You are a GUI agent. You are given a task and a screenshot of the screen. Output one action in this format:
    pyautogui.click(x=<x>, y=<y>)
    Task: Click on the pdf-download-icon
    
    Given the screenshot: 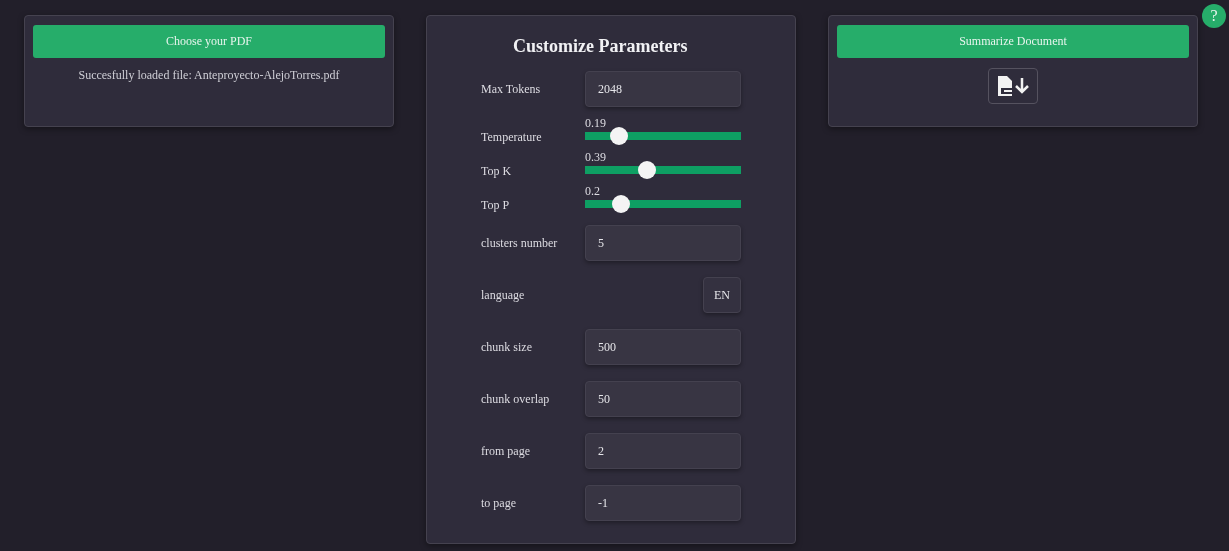 What is the action you would take?
    pyautogui.click(x=1013, y=86)
    